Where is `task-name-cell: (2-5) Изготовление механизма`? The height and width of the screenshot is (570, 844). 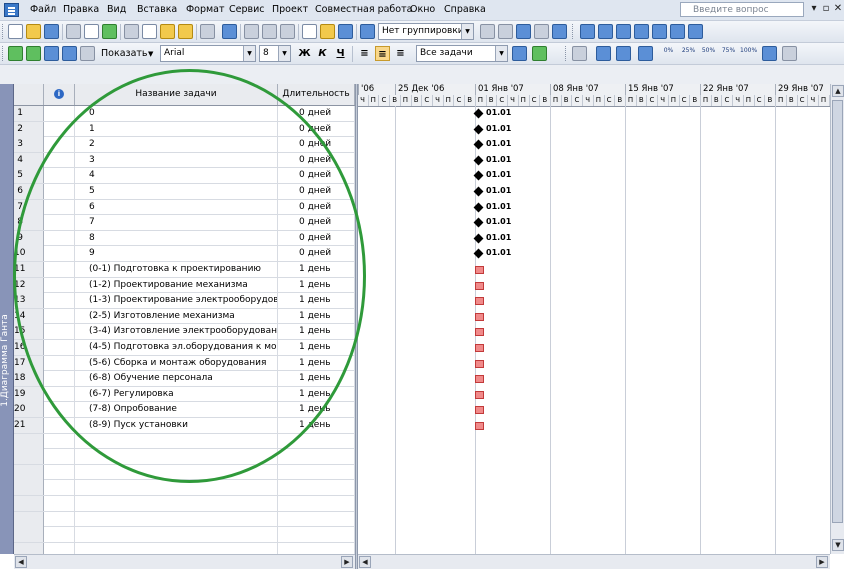 task-name-cell: (2-5) Изготовление механизма is located at coordinates (176, 316).